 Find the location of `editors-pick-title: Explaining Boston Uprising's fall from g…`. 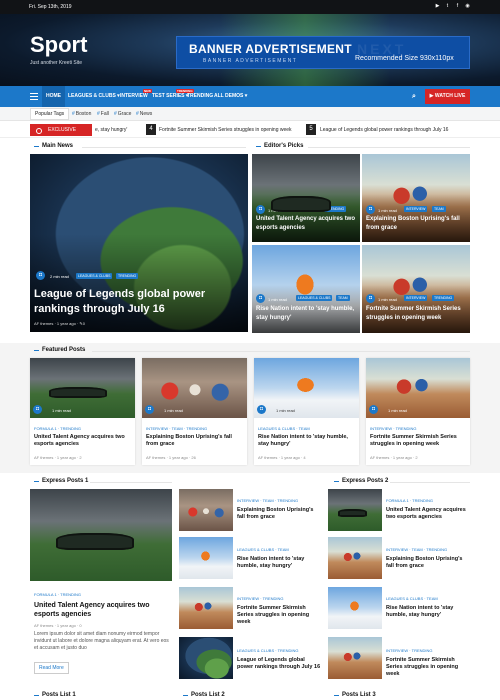

editors-pick-title: Explaining Boston Uprising's fall from g… is located at coordinates (416, 224).